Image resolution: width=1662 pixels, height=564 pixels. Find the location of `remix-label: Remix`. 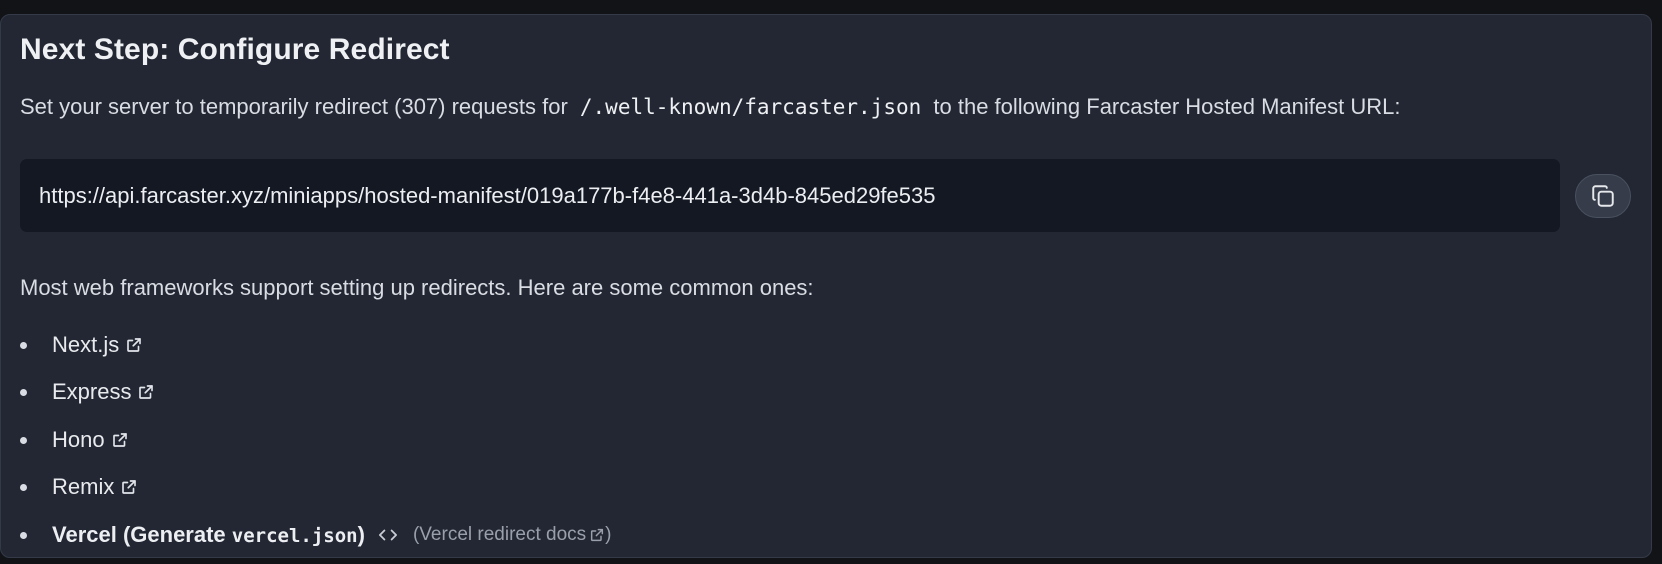

remix-label: Remix is located at coordinates (83, 487).